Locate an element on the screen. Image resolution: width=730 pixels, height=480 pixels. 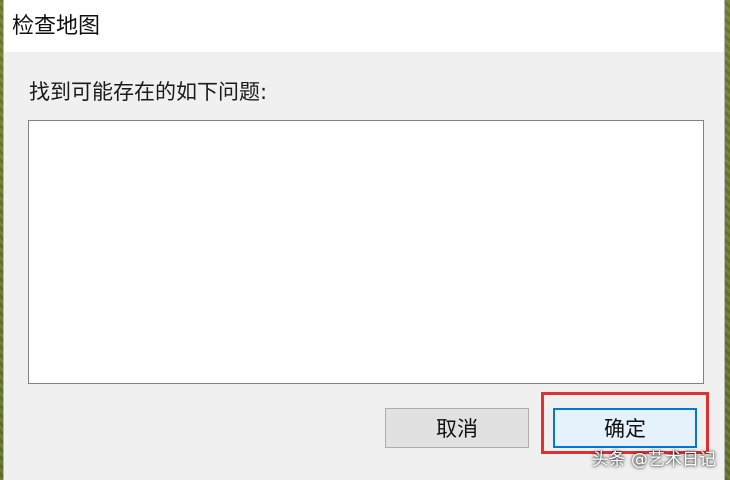
cancel-button: 取消 is located at coordinates (457, 428).